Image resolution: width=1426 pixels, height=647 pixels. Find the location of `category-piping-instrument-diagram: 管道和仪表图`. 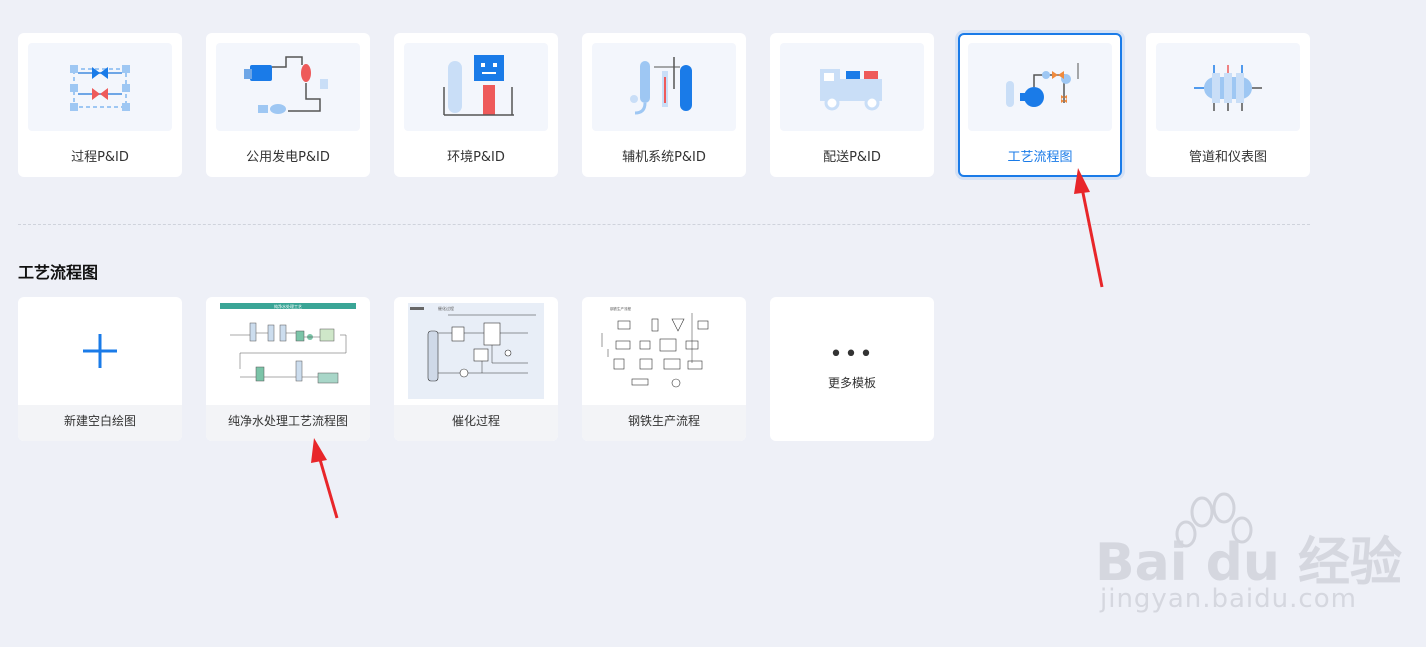

category-piping-instrument-diagram: 管道和仪表图 is located at coordinates (1228, 105).